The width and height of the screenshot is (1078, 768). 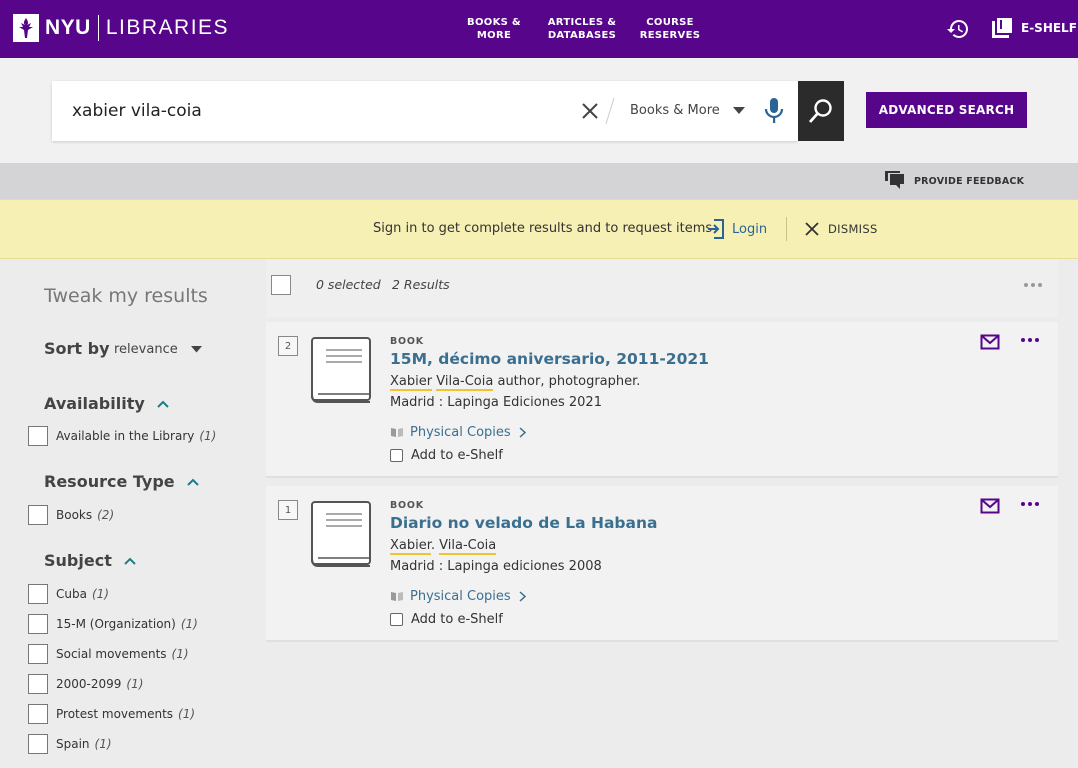 I want to click on dismiss-label: DISMISS, so click(x=853, y=229).